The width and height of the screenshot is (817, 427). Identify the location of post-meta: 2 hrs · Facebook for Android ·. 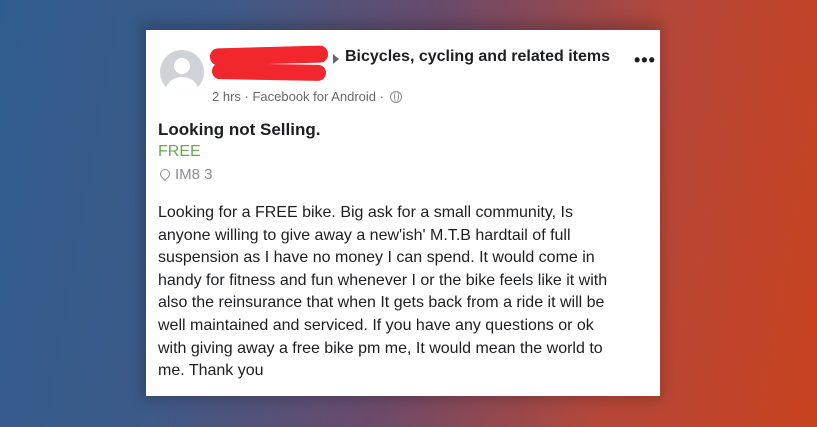
(307, 96).